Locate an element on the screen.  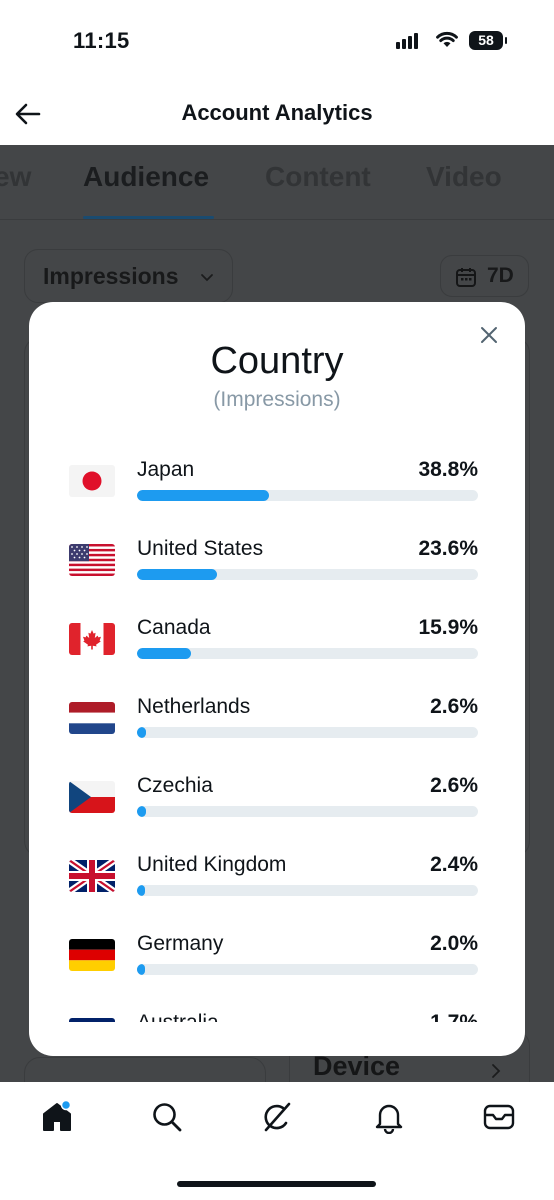
country-name: Netherlands is located at coordinates (194, 706).